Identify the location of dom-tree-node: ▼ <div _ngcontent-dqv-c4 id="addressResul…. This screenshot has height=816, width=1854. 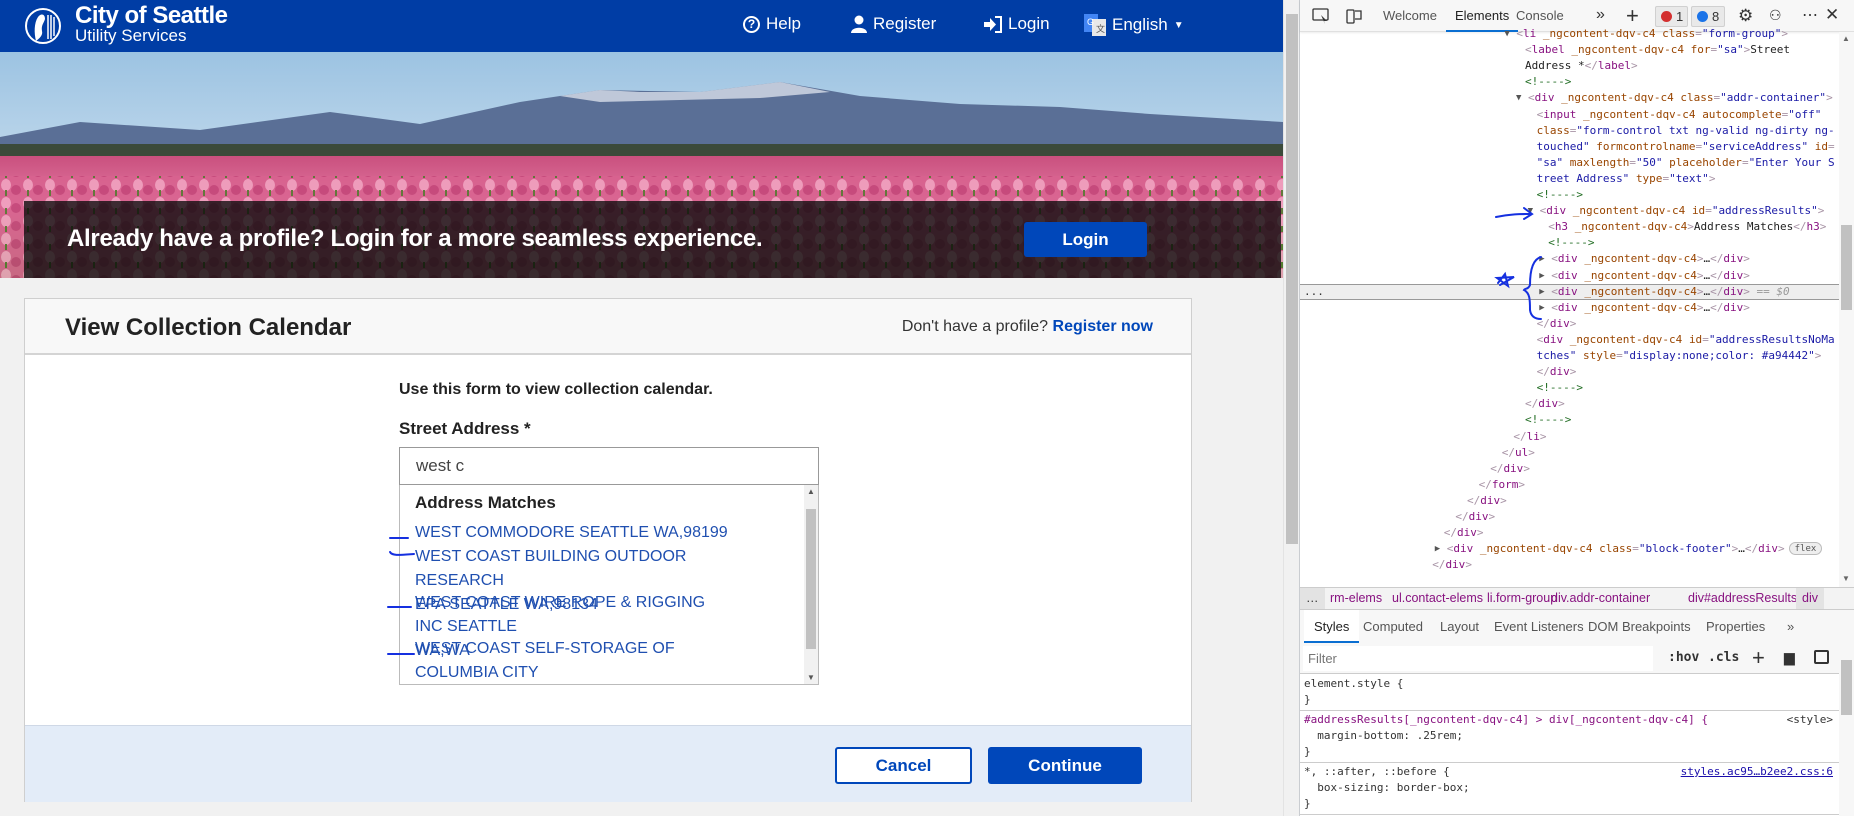
(1570, 211).